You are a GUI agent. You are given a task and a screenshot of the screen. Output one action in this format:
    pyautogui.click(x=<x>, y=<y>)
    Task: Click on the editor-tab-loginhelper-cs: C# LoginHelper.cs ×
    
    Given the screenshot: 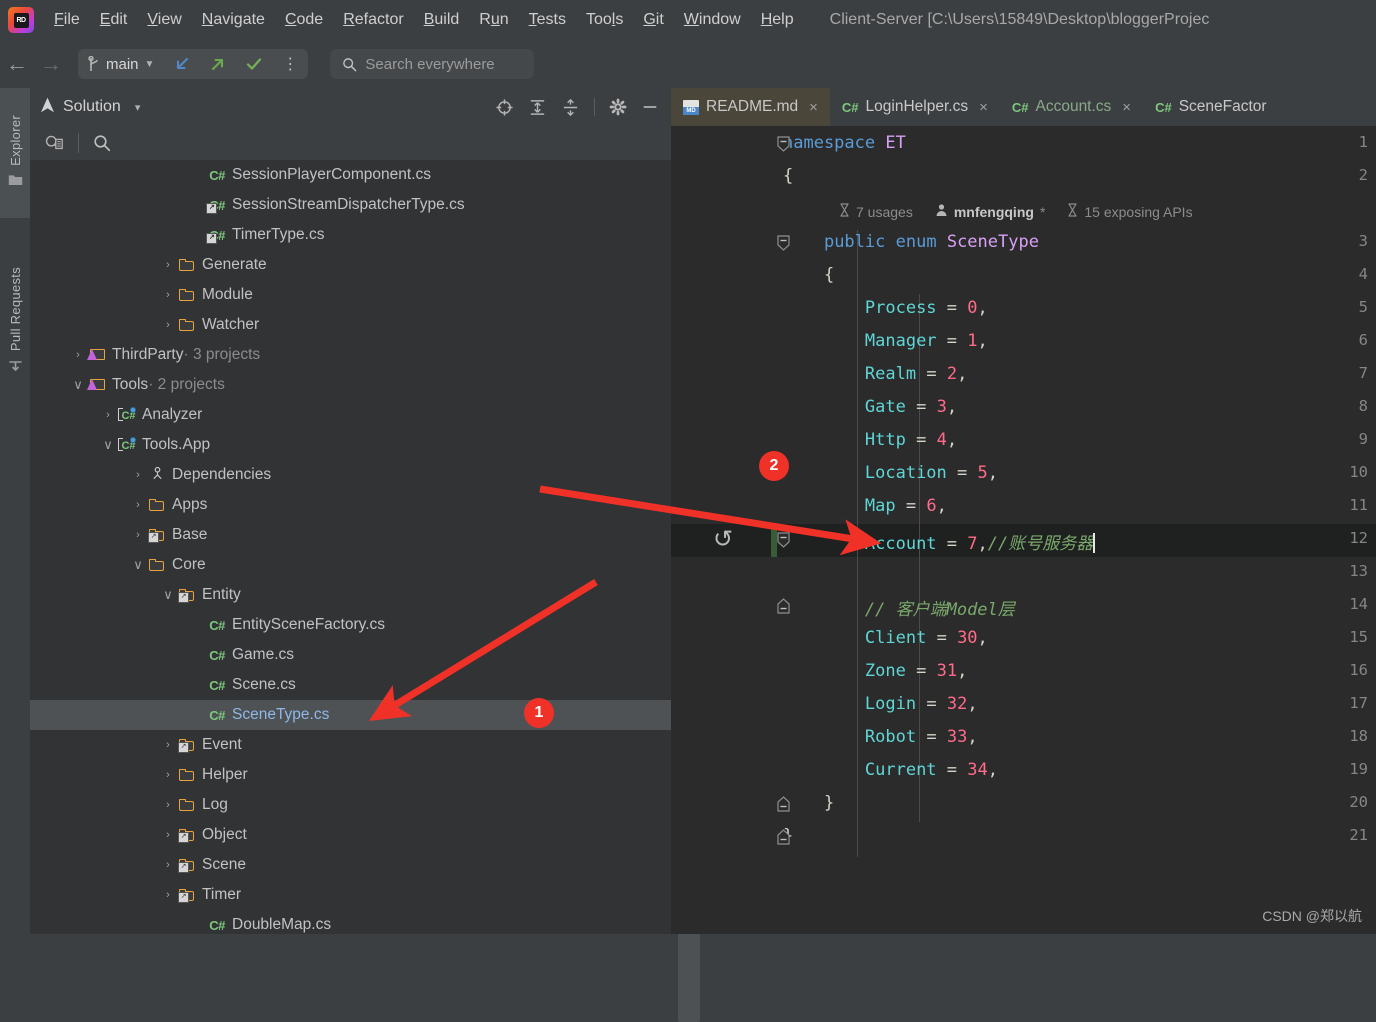 What is the action you would take?
    pyautogui.click(x=915, y=107)
    